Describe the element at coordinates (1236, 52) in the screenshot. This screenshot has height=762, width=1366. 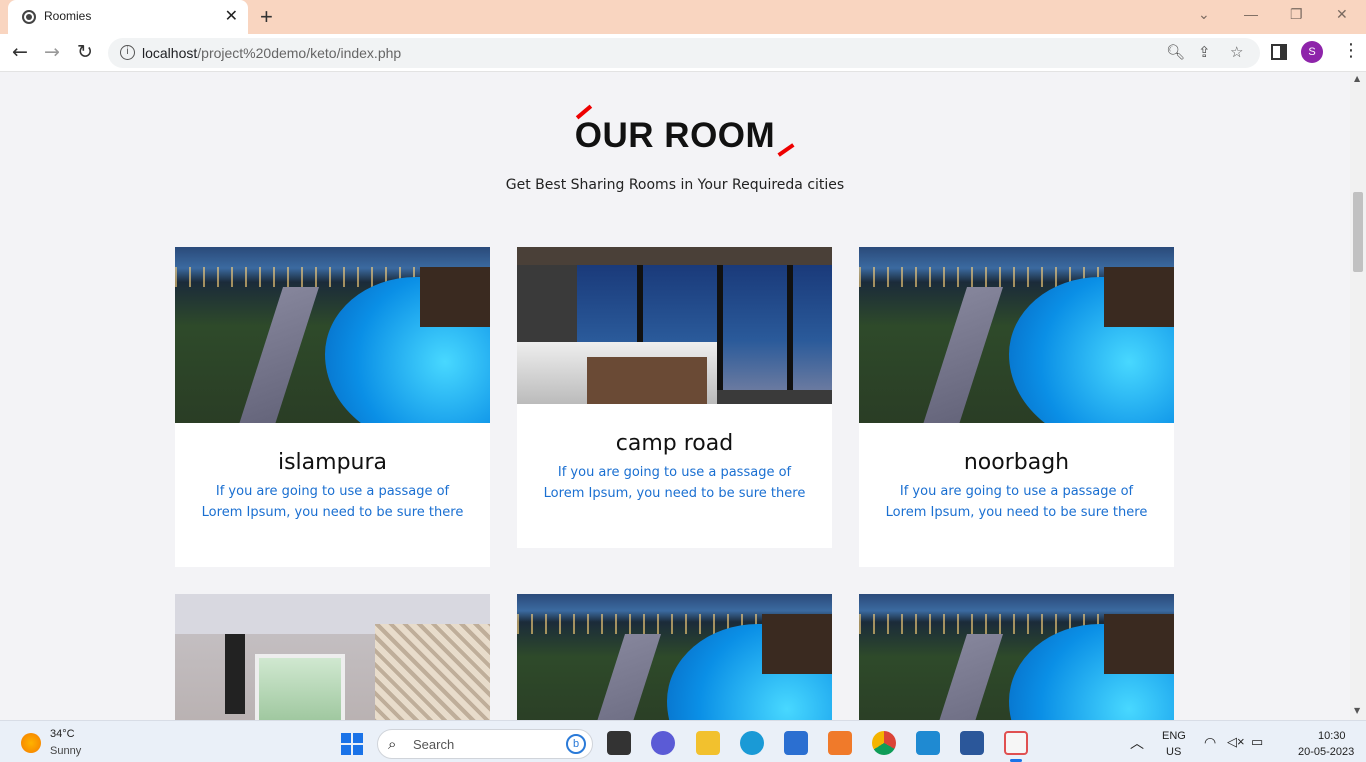
I see `bookmark-star-icon: ☆` at that location.